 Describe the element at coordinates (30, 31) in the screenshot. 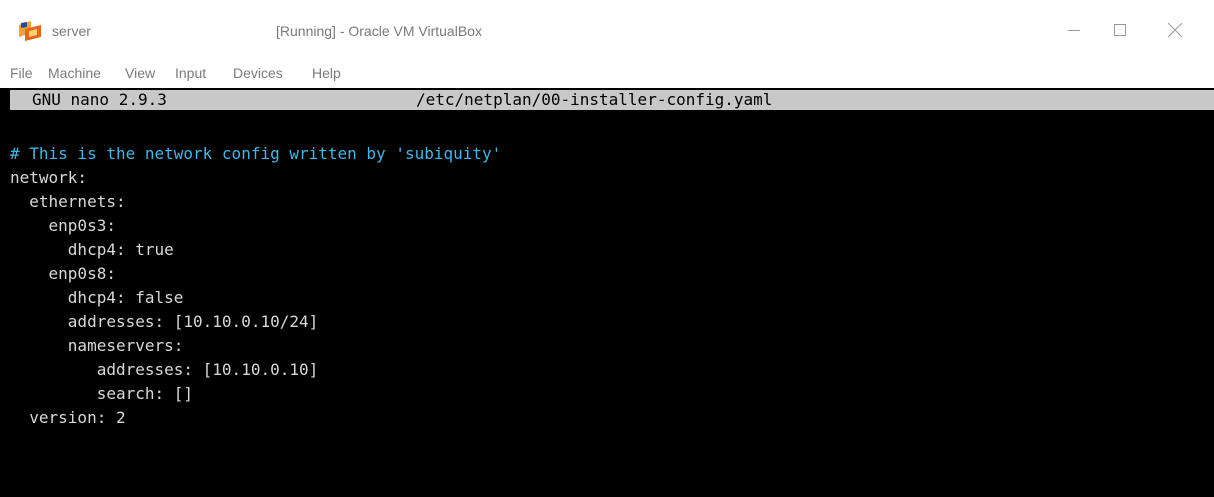

I see `virtualbox-icon` at that location.